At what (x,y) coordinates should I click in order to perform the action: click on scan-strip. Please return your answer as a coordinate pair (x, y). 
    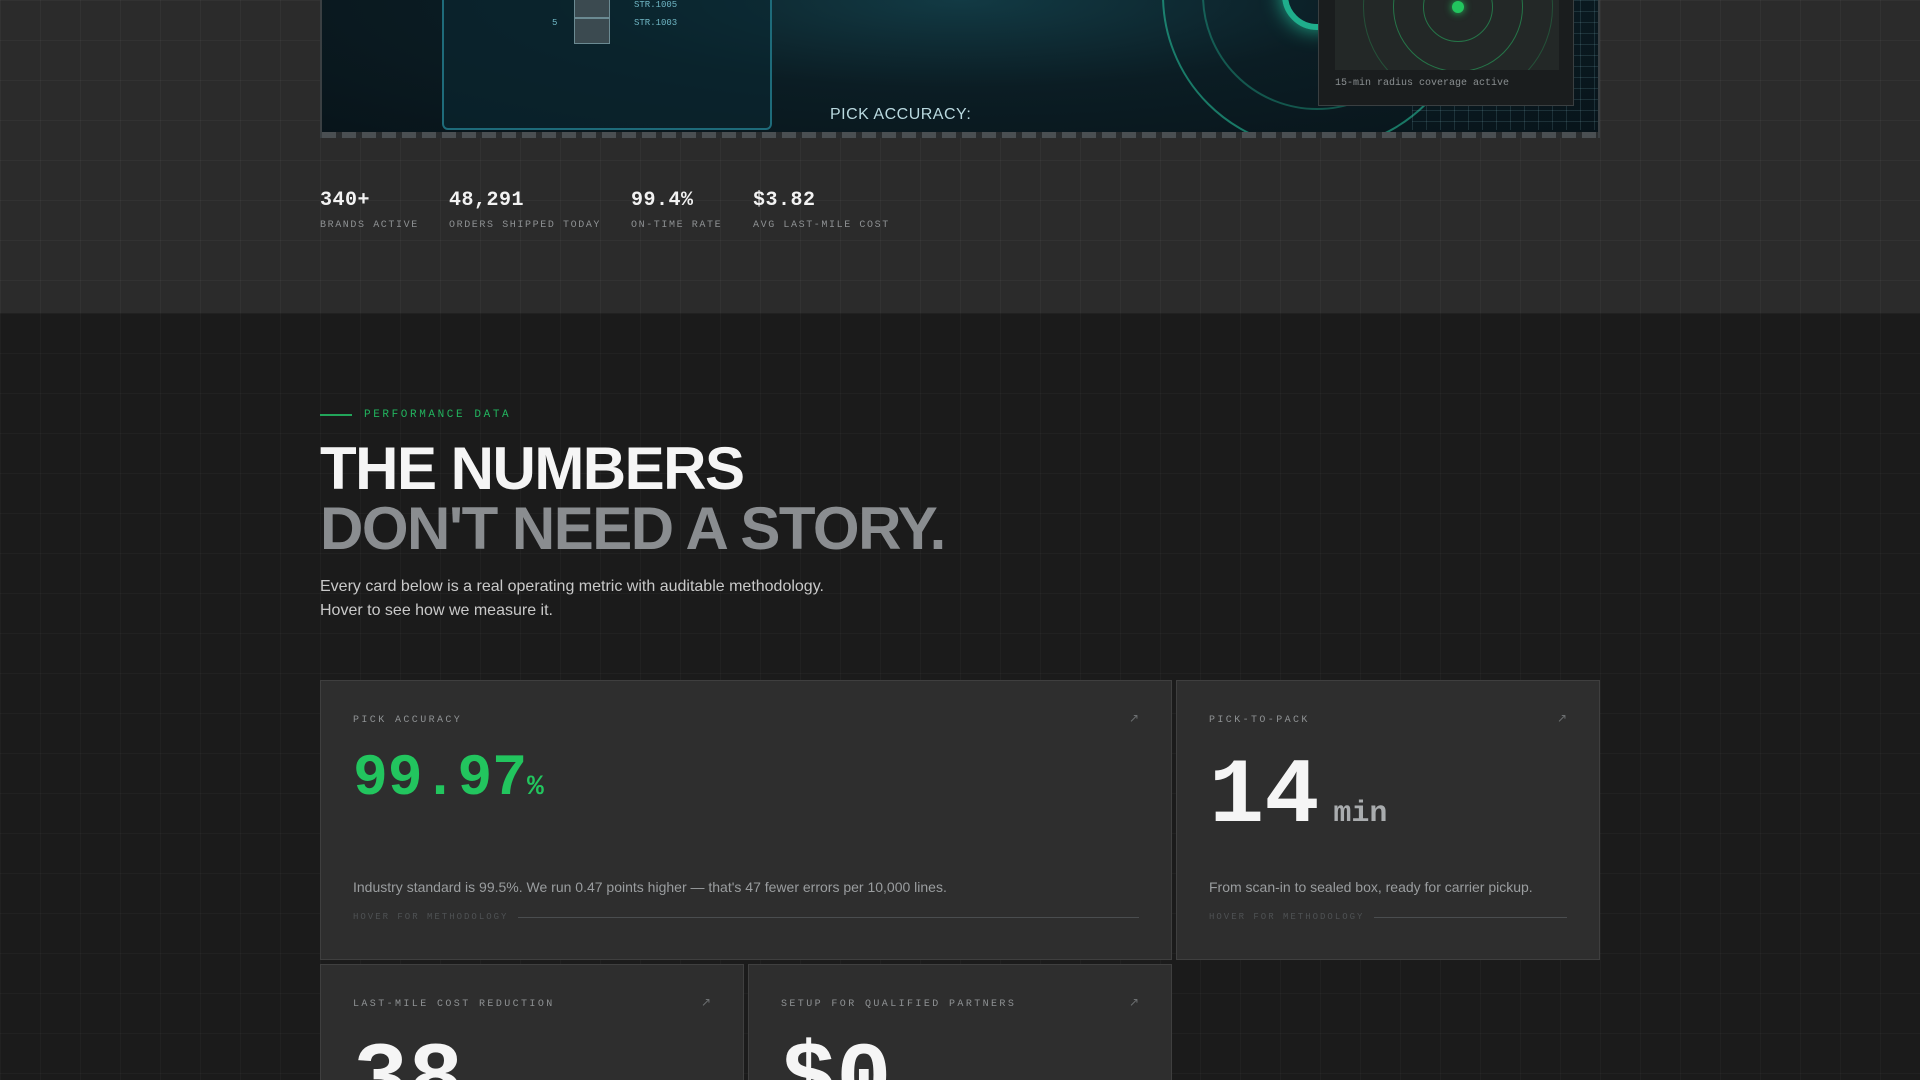
    Looking at the image, I should click on (960, 135).